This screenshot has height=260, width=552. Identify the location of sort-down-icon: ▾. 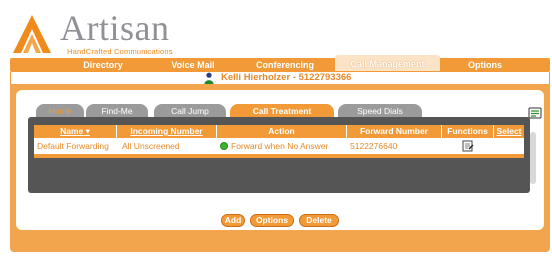
(86, 131).